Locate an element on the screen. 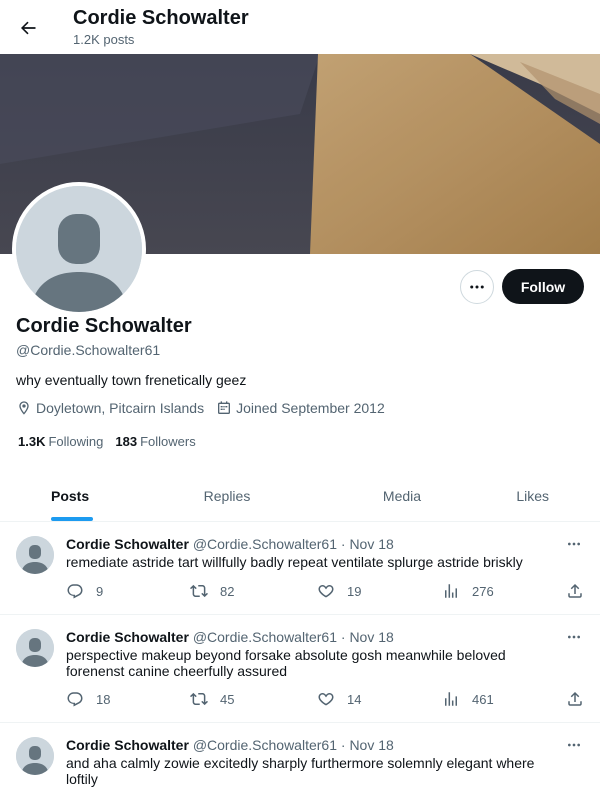  tab-label: Posts is located at coordinates (70, 495).